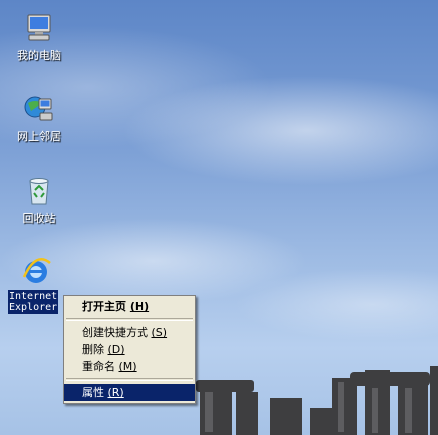 This screenshot has width=438, height=435. What do you see at coordinates (129, 392) in the screenshot?
I see `menu-item-properties: 属性 (R)` at bounding box center [129, 392].